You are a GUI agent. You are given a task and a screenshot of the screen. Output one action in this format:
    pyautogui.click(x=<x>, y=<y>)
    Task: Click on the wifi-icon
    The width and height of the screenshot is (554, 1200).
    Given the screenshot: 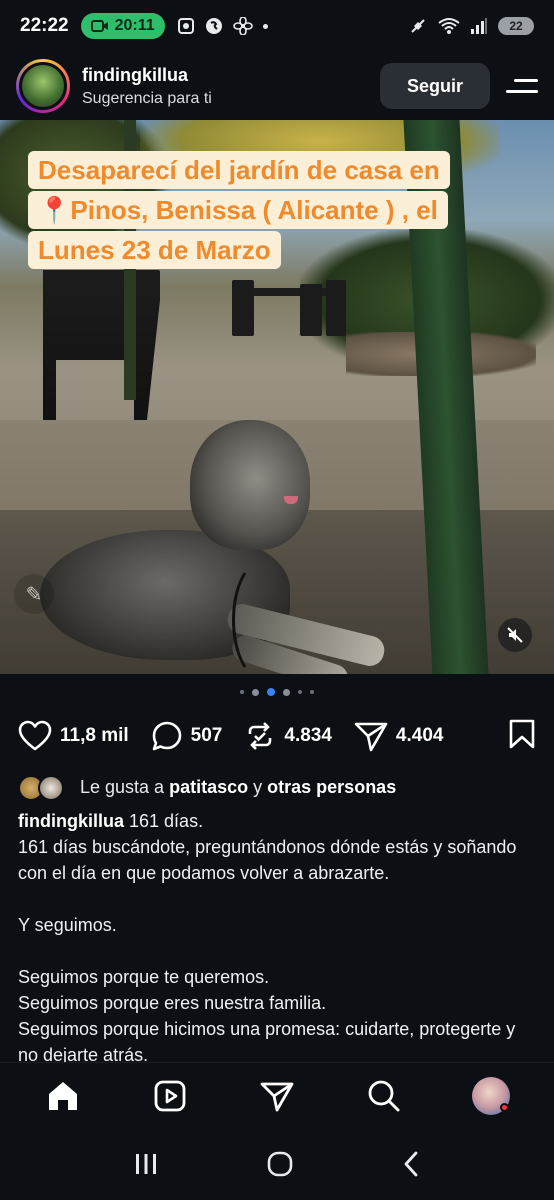 What is the action you would take?
    pyautogui.click(x=449, y=26)
    